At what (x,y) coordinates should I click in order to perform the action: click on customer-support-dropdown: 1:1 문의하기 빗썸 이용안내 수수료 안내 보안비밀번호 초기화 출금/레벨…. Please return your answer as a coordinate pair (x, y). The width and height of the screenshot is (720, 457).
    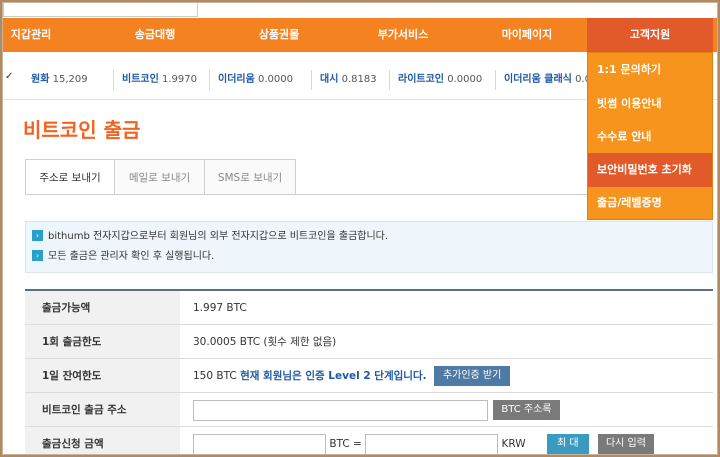
    Looking at the image, I should click on (650, 136).